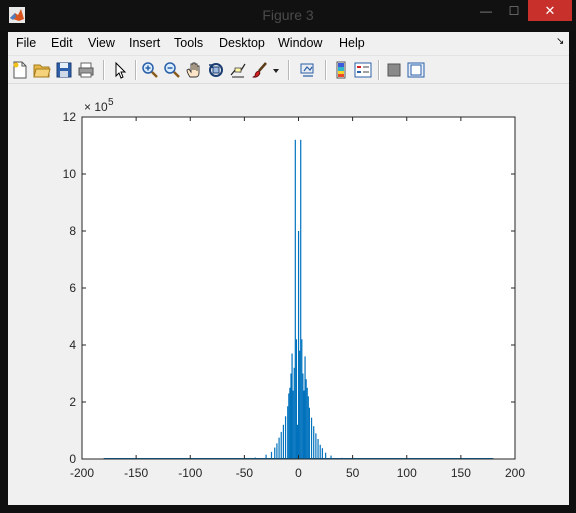 This screenshot has width=576, height=513. Describe the element at coordinates (72, 345) in the screenshot. I see `y-tick-label: 4` at that location.